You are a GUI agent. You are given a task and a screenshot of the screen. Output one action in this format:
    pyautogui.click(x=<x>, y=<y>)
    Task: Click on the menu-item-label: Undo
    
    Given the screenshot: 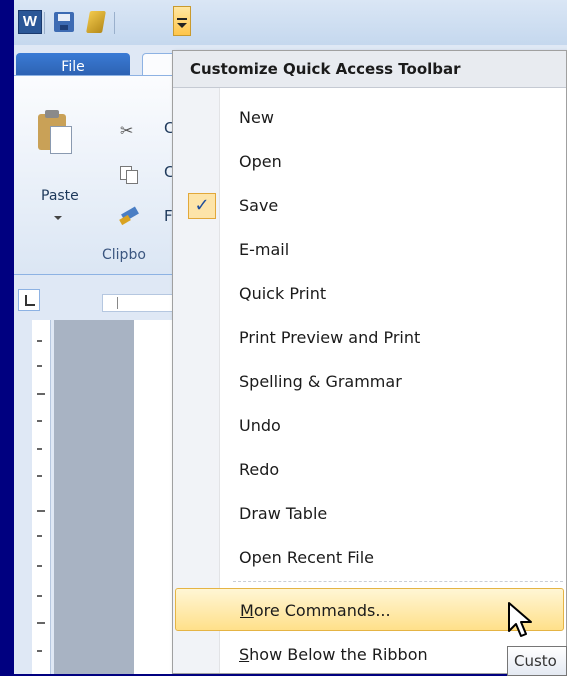 What is the action you would take?
    pyautogui.click(x=260, y=425)
    